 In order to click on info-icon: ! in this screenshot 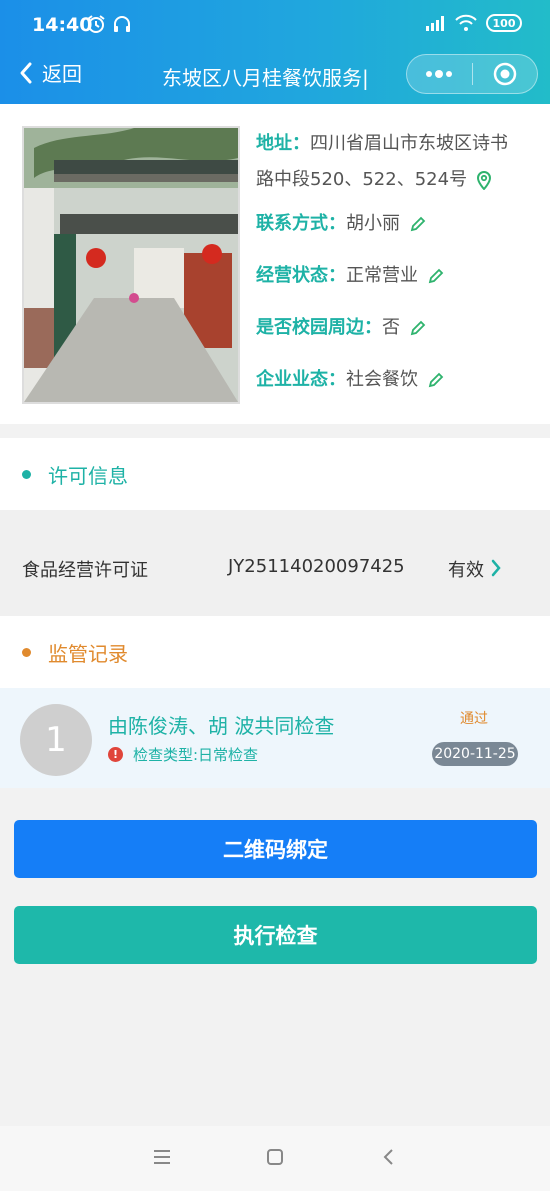, I will do `click(115, 754)`.